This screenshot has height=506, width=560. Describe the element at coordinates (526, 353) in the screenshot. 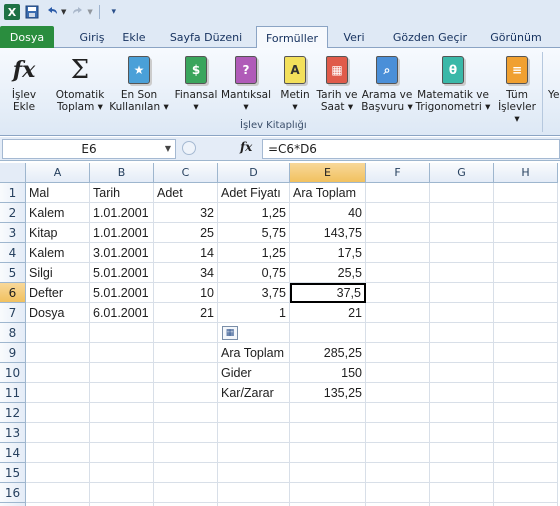

I see `cell-h9` at that location.